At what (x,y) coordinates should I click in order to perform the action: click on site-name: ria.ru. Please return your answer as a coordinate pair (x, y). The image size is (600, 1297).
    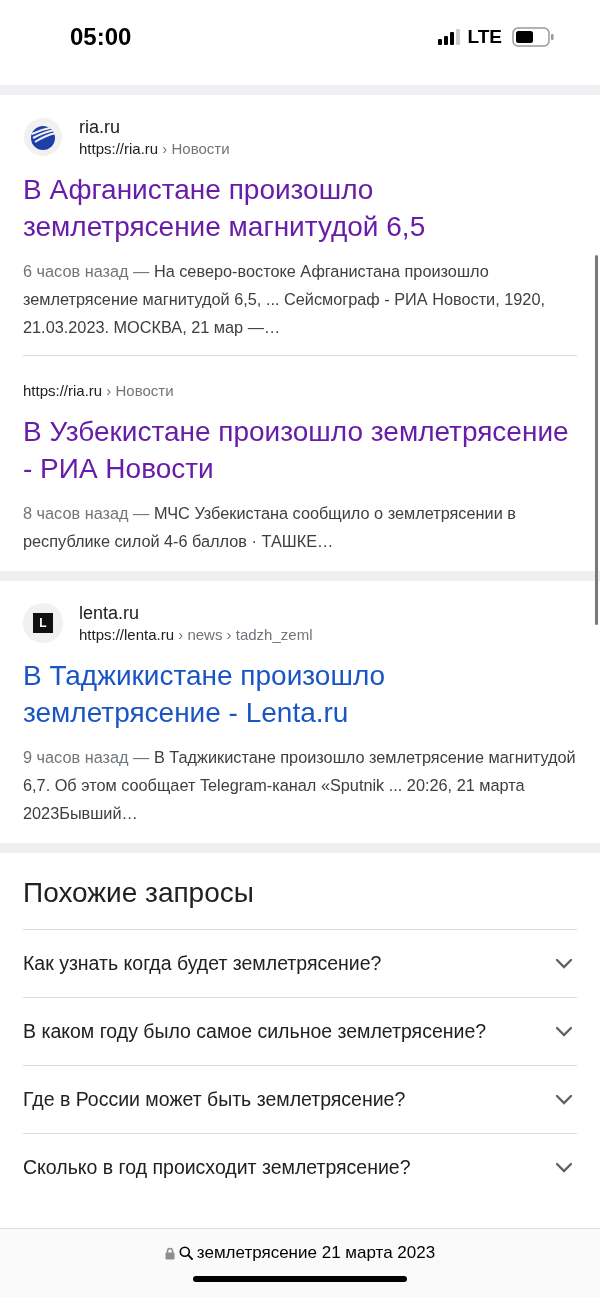
    Looking at the image, I should click on (100, 127).